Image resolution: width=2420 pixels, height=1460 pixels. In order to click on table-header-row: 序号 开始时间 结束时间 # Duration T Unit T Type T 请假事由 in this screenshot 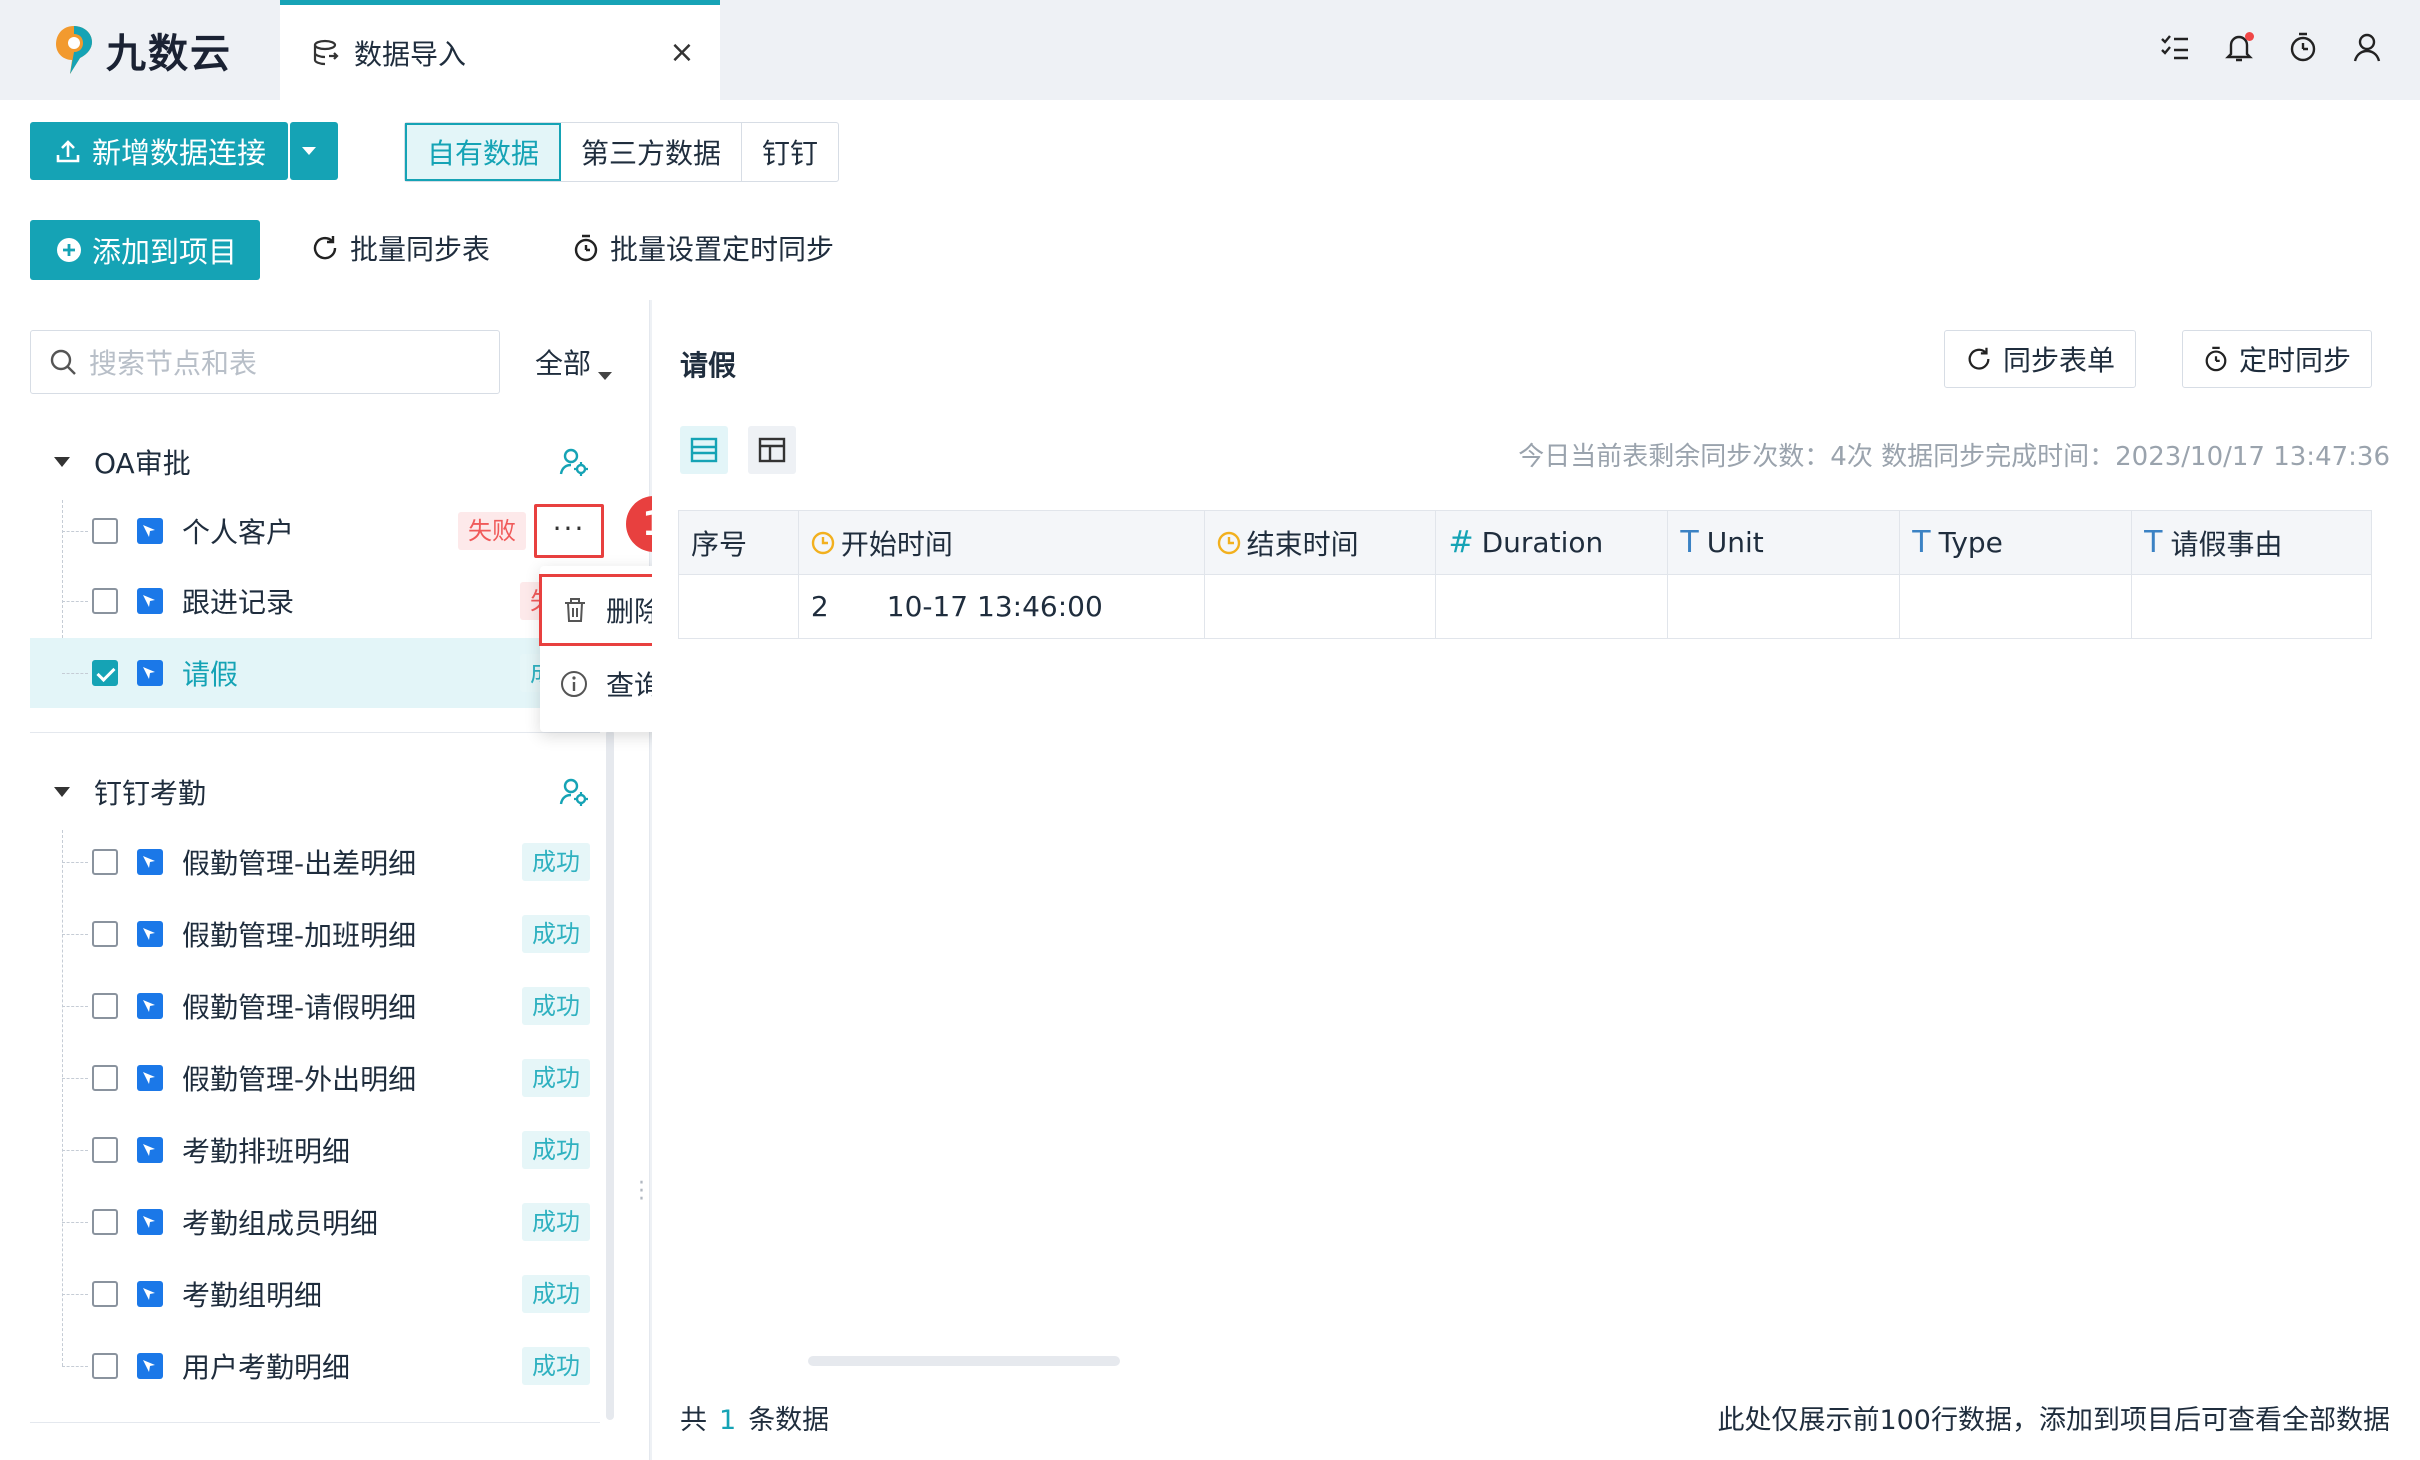, I will do `click(1525, 542)`.